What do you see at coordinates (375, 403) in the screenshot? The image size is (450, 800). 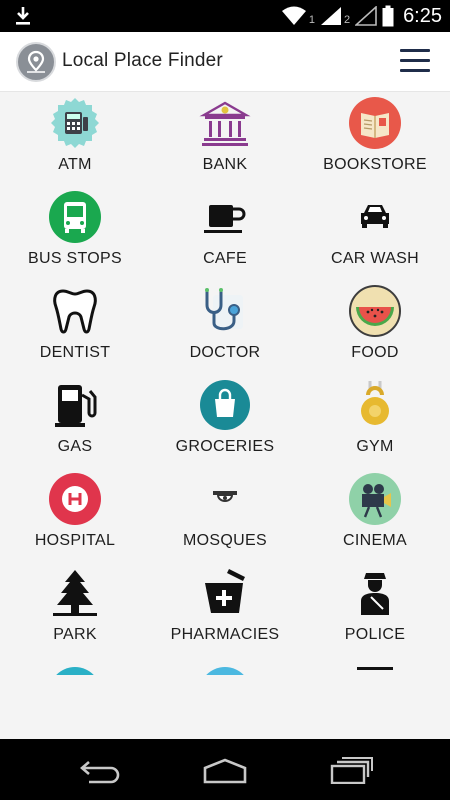 I see `kettlebell-icon` at bounding box center [375, 403].